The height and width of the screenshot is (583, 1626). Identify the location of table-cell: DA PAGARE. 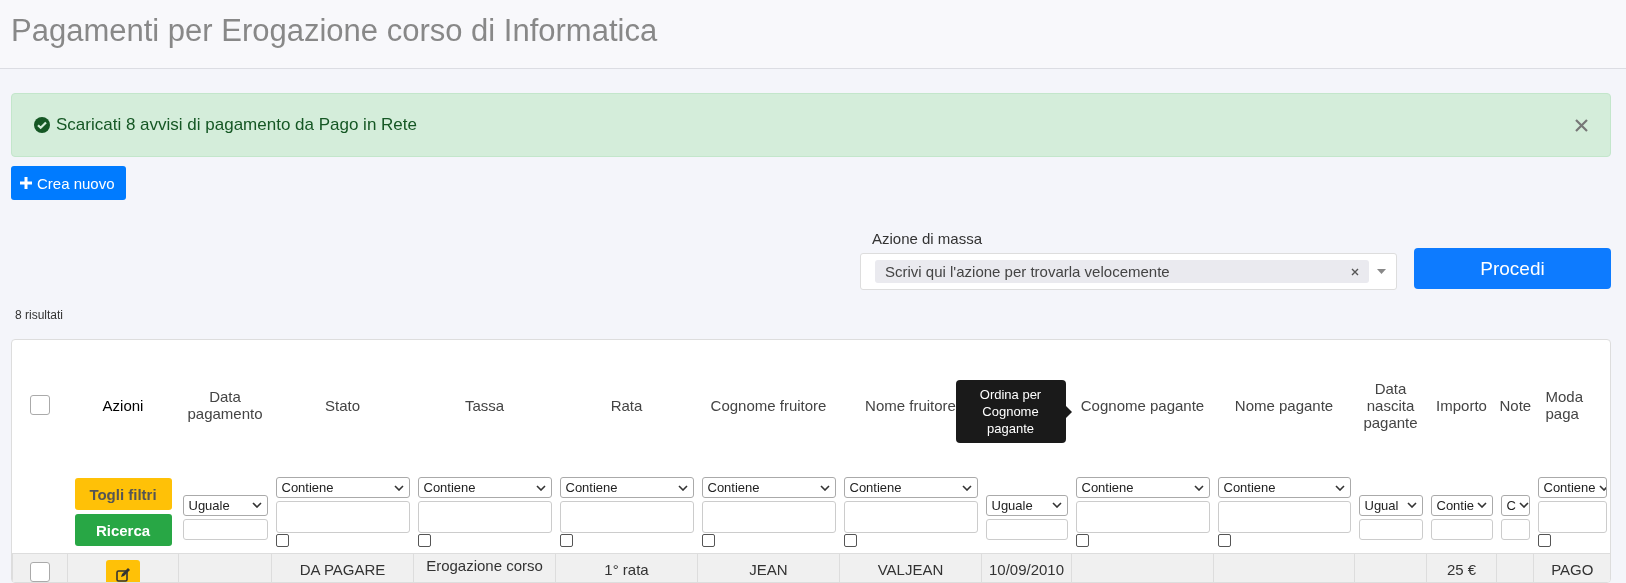
(342, 569).